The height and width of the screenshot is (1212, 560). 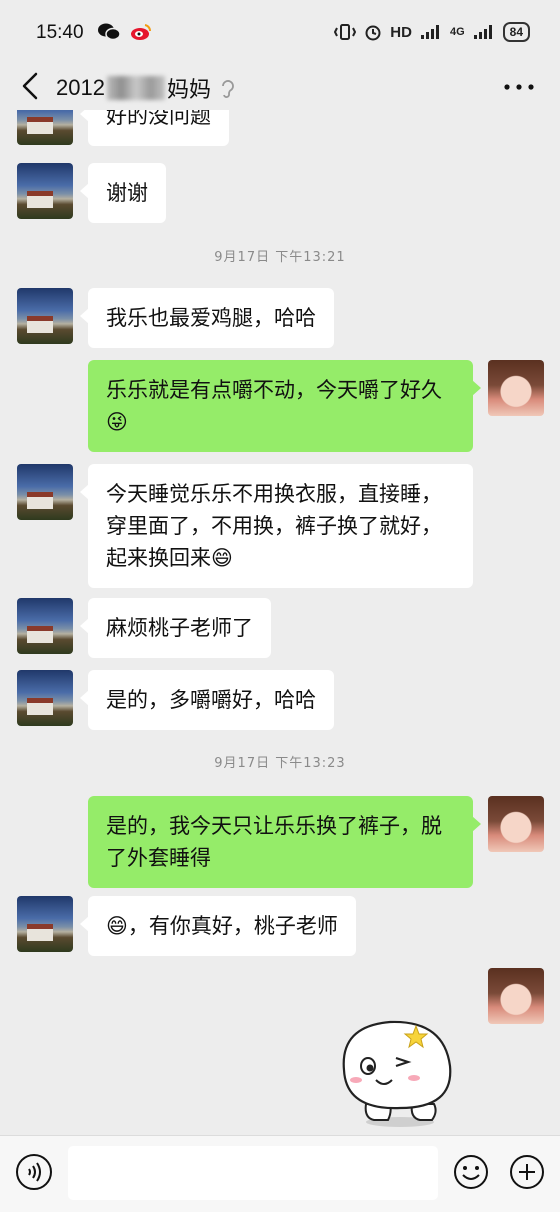 What do you see at coordinates (188, 89) in the screenshot?
I see `chat-title-suffix: 妈妈` at bounding box center [188, 89].